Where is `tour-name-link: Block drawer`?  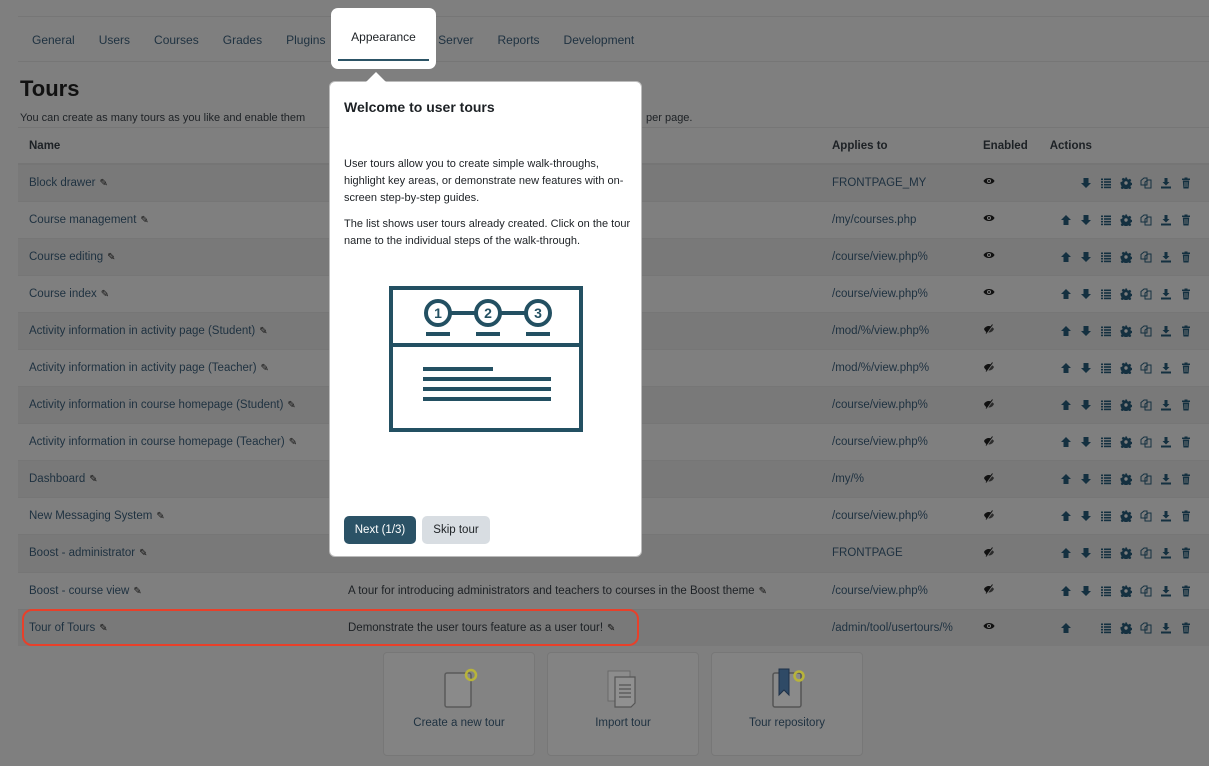
tour-name-link: Block drawer is located at coordinates (62, 183).